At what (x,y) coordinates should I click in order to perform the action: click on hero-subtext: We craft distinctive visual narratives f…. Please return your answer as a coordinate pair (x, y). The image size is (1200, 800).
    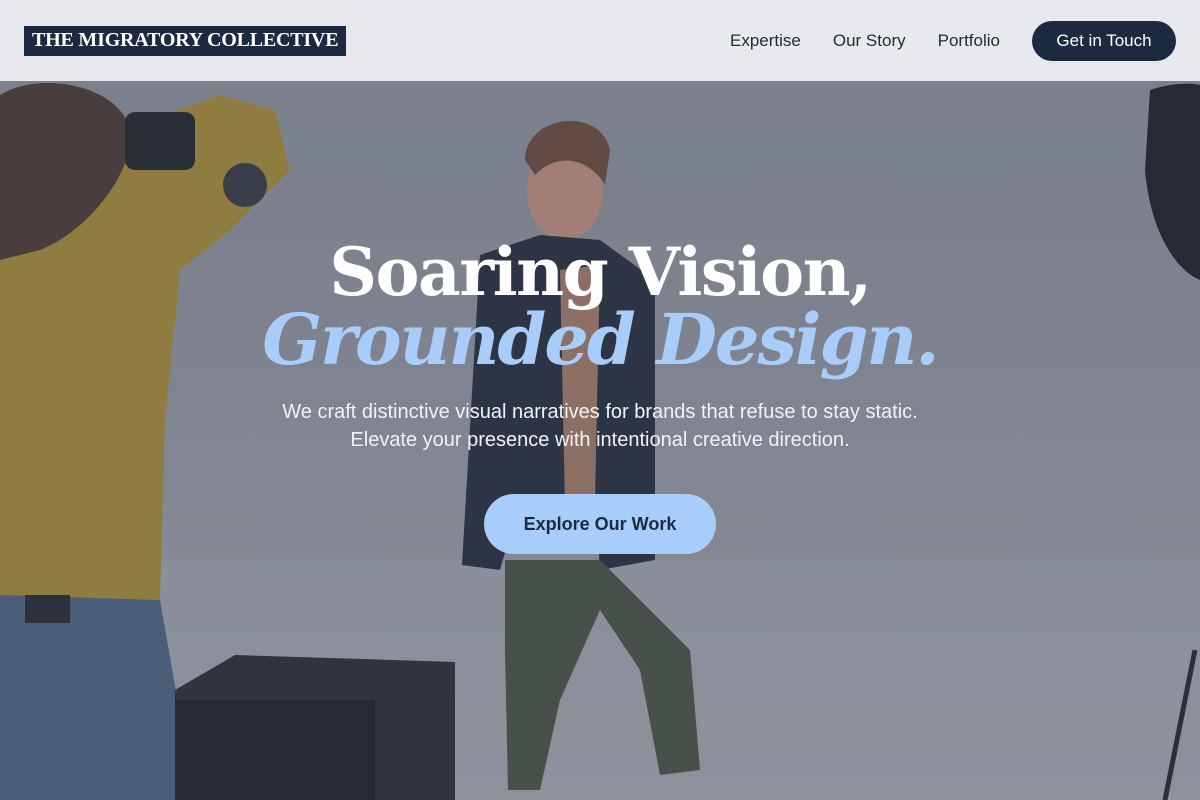
    Looking at the image, I should click on (600, 426).